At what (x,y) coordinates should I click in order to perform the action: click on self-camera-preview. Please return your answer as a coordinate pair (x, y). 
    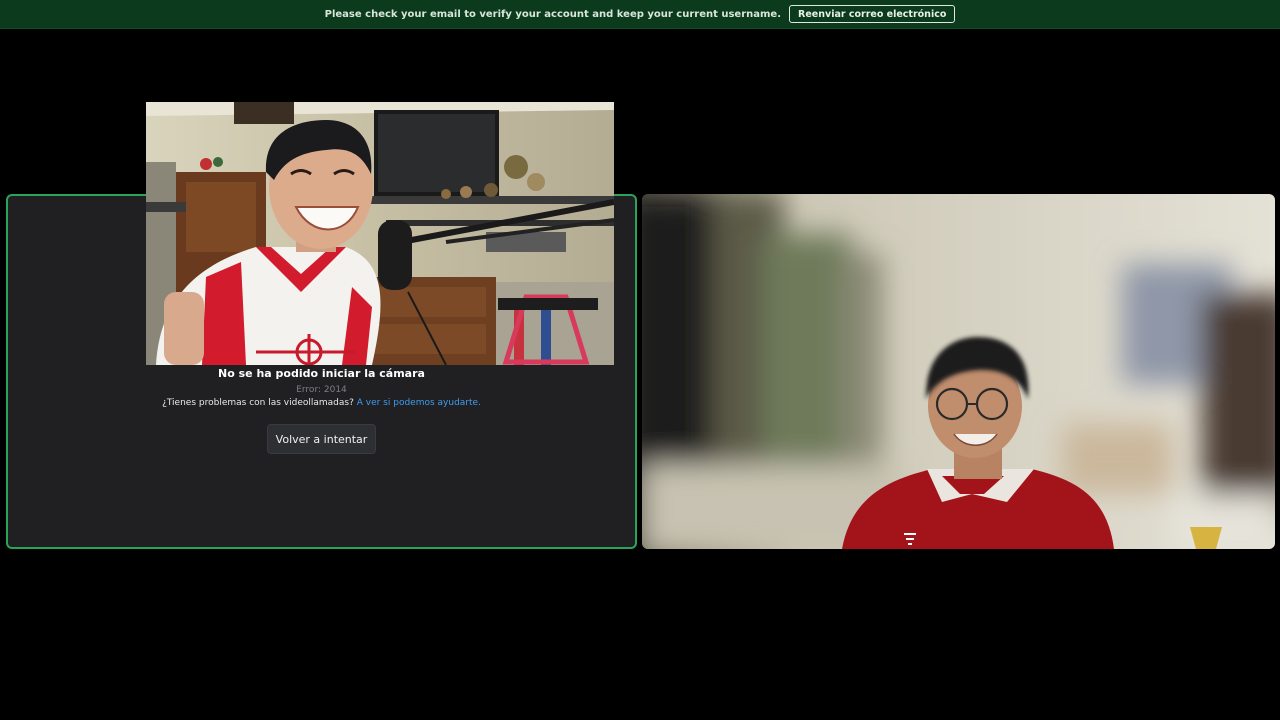
    Looking at the image, I should click on (380, 233).